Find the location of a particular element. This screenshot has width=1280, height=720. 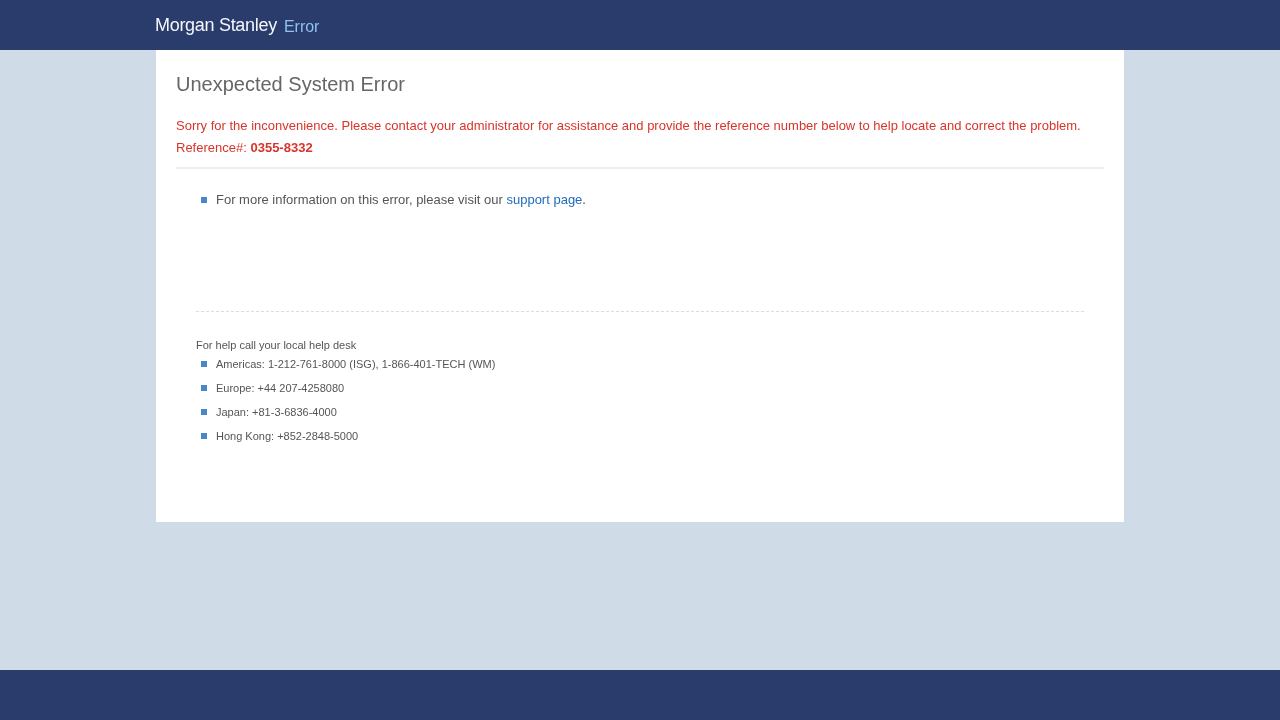

error-title: Unexpected System Error is located at coordinates (291, 84).